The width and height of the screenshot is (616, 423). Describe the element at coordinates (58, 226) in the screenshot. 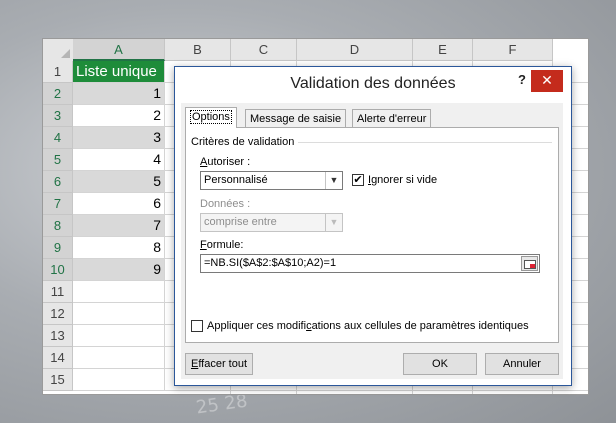

I see `row-header: 8` at that location.